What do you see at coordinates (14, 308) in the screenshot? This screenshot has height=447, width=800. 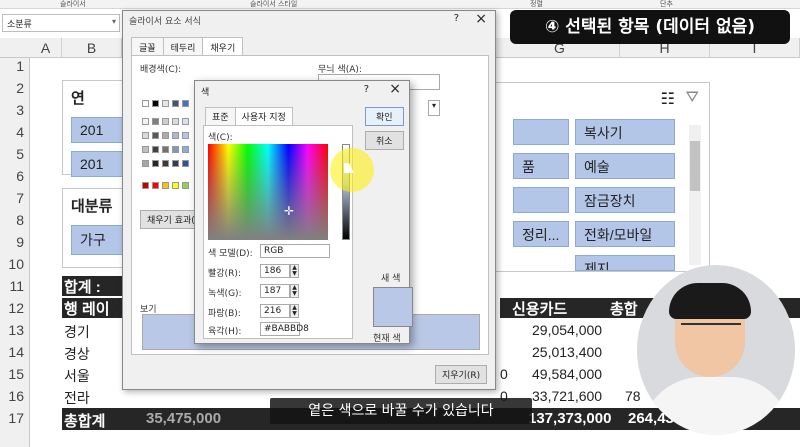 I see `row-header: 12` at bounding box center [14, 308].